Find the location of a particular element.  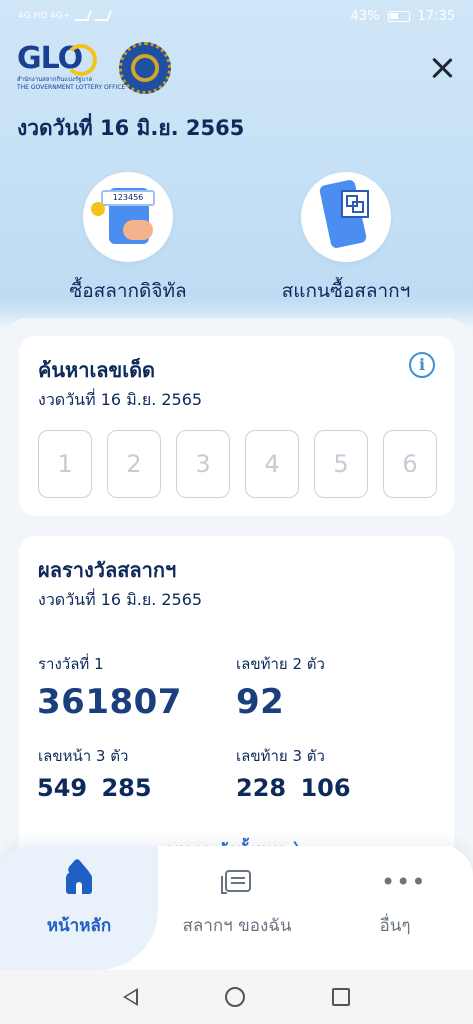

carrier-label: 4G HD 4G+ is located at coordinates (44, 16).